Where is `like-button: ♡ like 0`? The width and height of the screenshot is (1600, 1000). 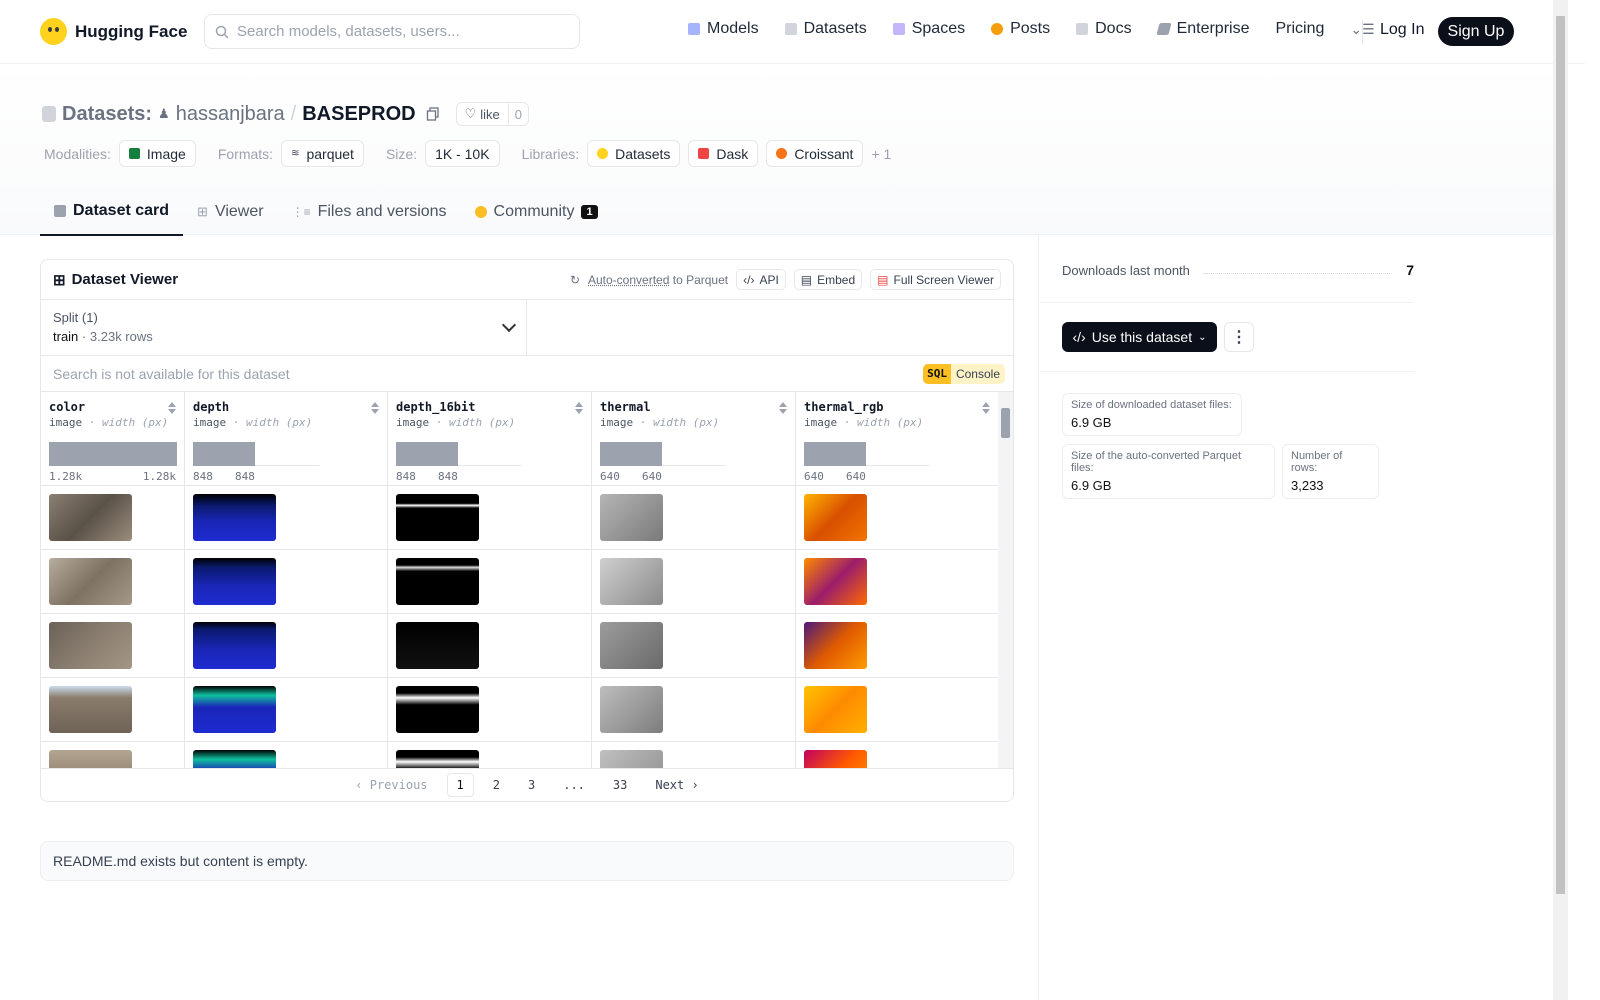 like-button: ♡ like 0 is located at coordinates (492, 114).